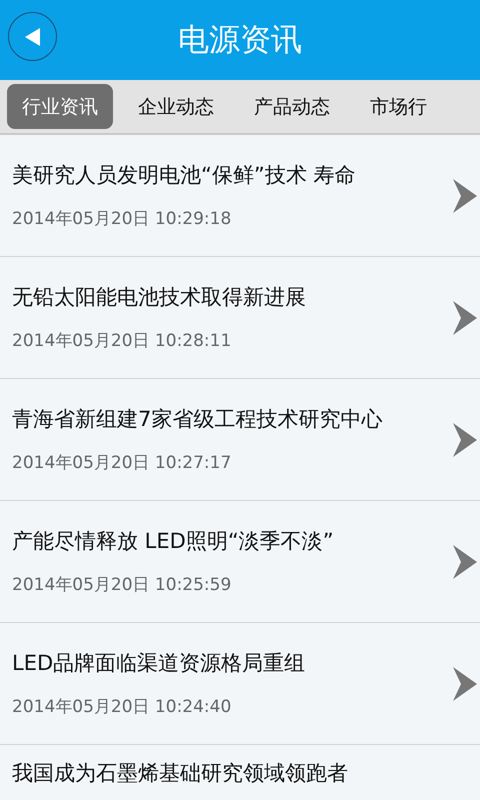  I want to click on page-title: 电源资讯, so click(240, 40).